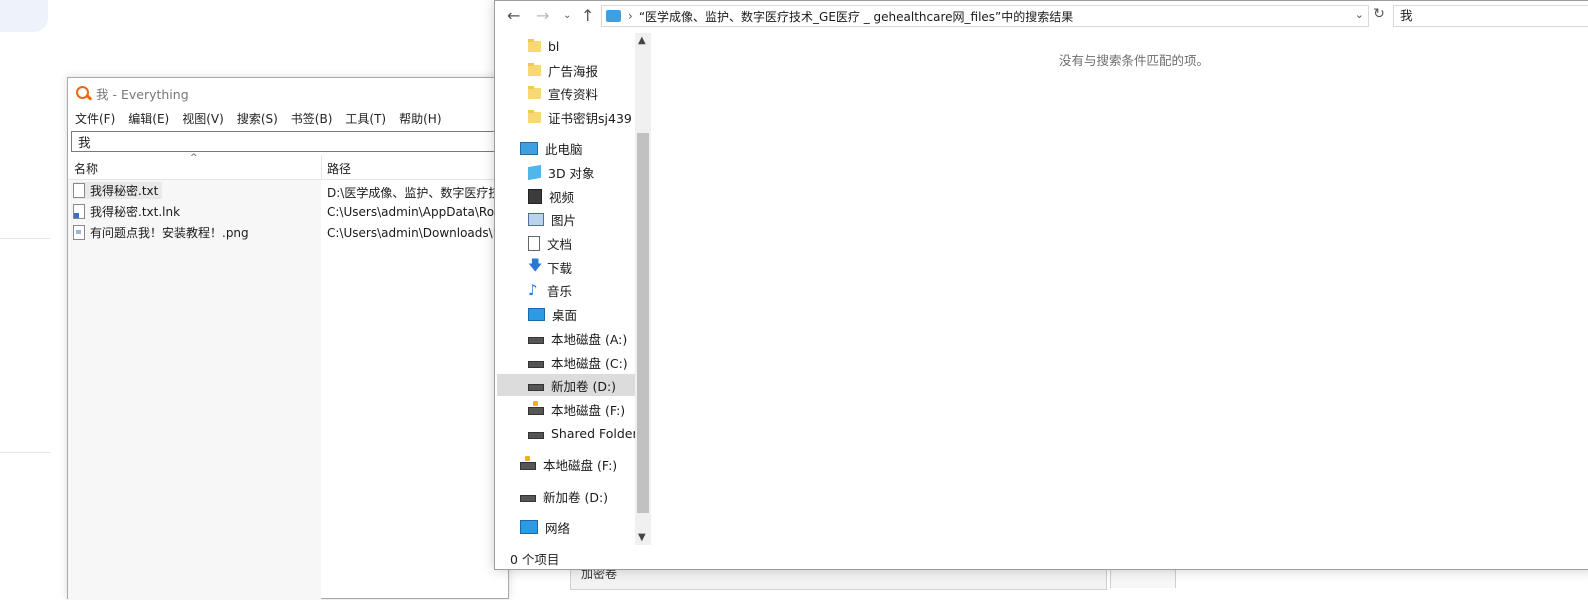 This screenshot has width=1588, height=600. Describe the element at coordinates (1406, 15) in the screenshot. I see `explorer-search-value: 我` at that location.